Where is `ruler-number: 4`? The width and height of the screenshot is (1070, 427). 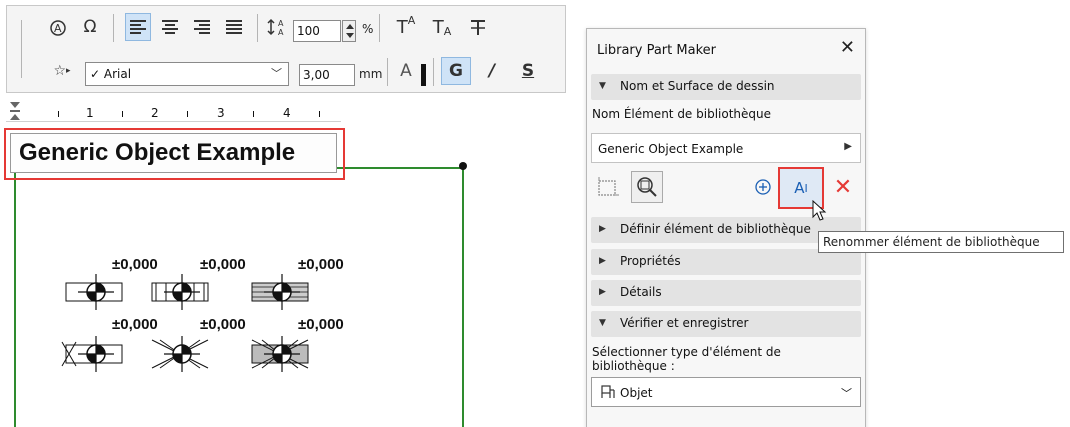 ruler-number: 4 is located at coordinates (287, 113).